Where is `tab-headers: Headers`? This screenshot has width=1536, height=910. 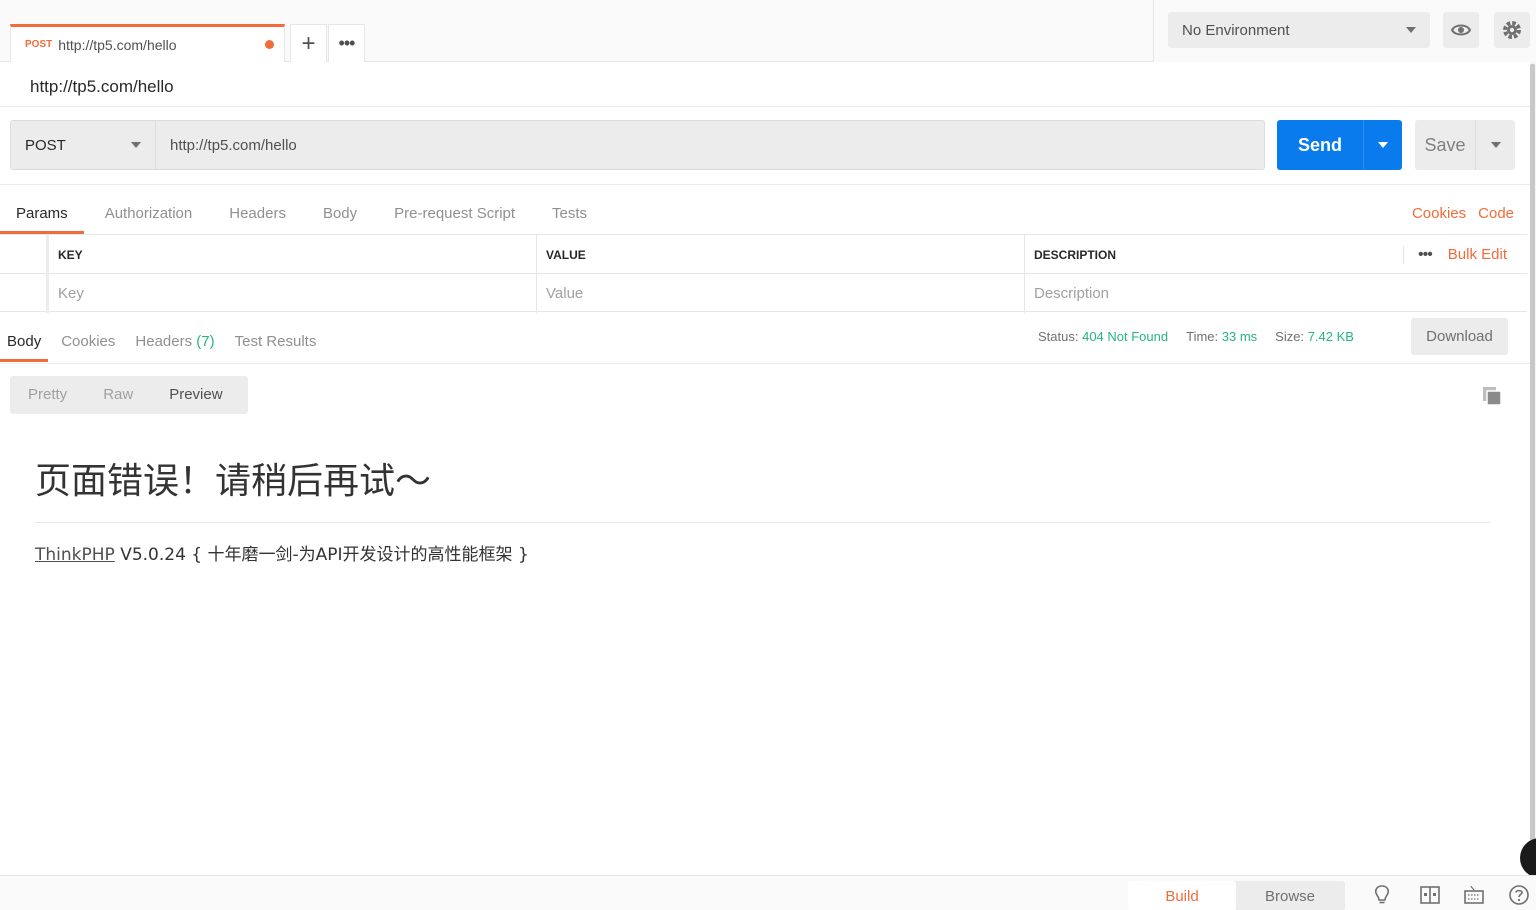
tab-headers: Headers is located at coordinates (257, 215).